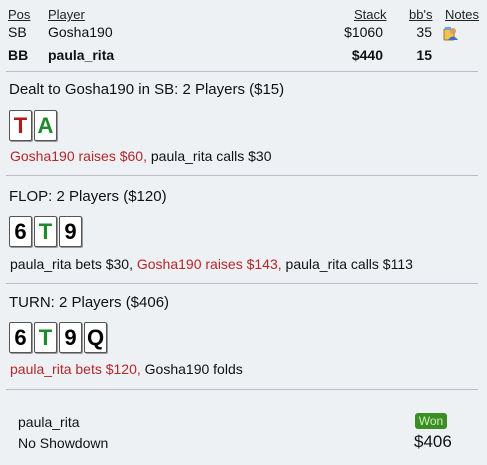  I want to click on action-item: Gosha190 raises $143,, so click(209, 264).